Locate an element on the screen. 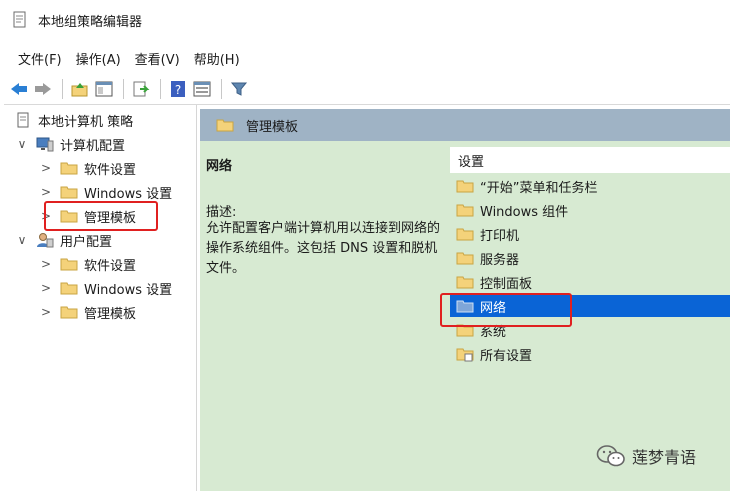 This screenshot has height=491, width=730. wechat-icon is located at coordinates (610, 456).